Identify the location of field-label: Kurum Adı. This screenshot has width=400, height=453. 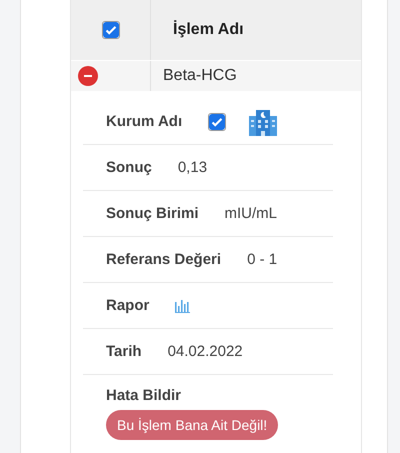
(144, 121).